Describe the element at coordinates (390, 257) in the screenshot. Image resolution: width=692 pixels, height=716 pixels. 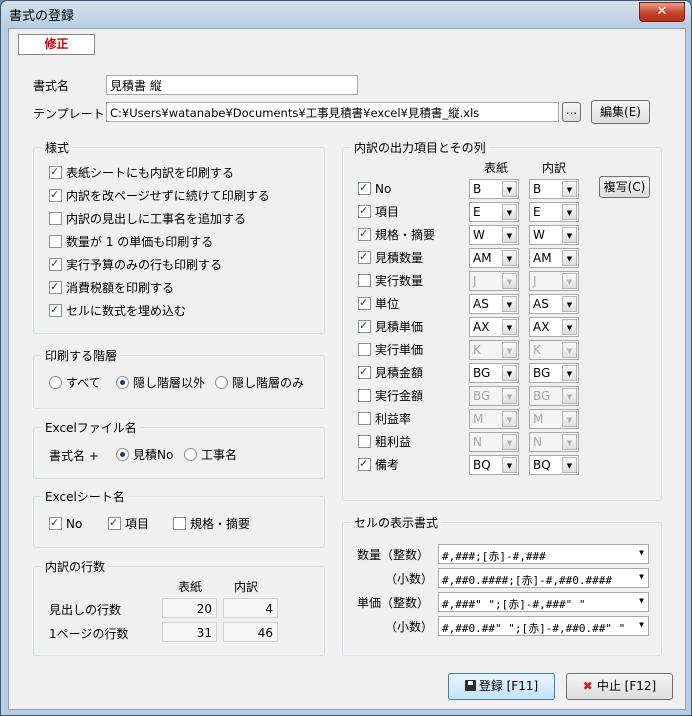
I see `output-item-checkbox: 見積数量` at that location.